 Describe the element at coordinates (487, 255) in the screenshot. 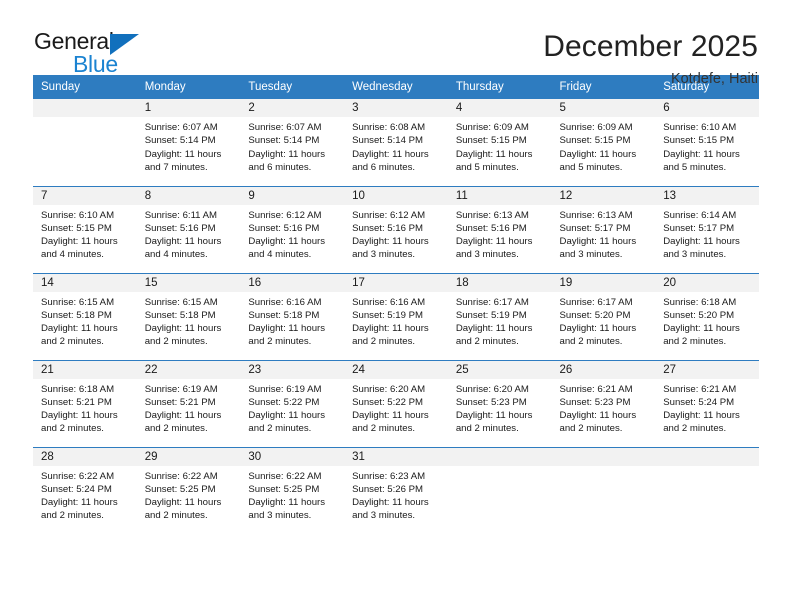

I see `daylight-2-line: and 3 minutes.` at that location.